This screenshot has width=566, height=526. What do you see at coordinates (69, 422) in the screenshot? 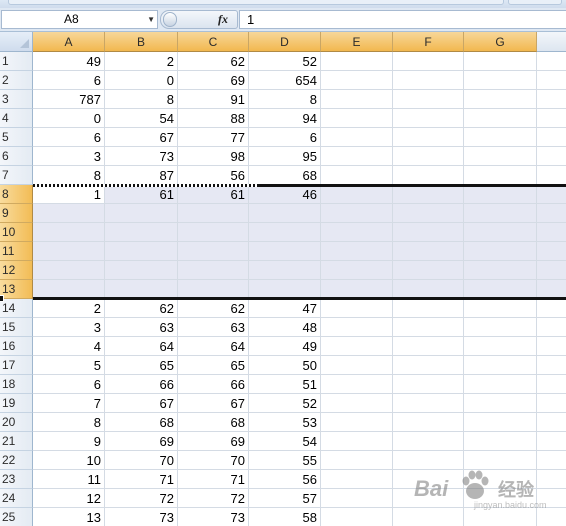
I see `cell-a20: 8` at bounding box center [69, 422].